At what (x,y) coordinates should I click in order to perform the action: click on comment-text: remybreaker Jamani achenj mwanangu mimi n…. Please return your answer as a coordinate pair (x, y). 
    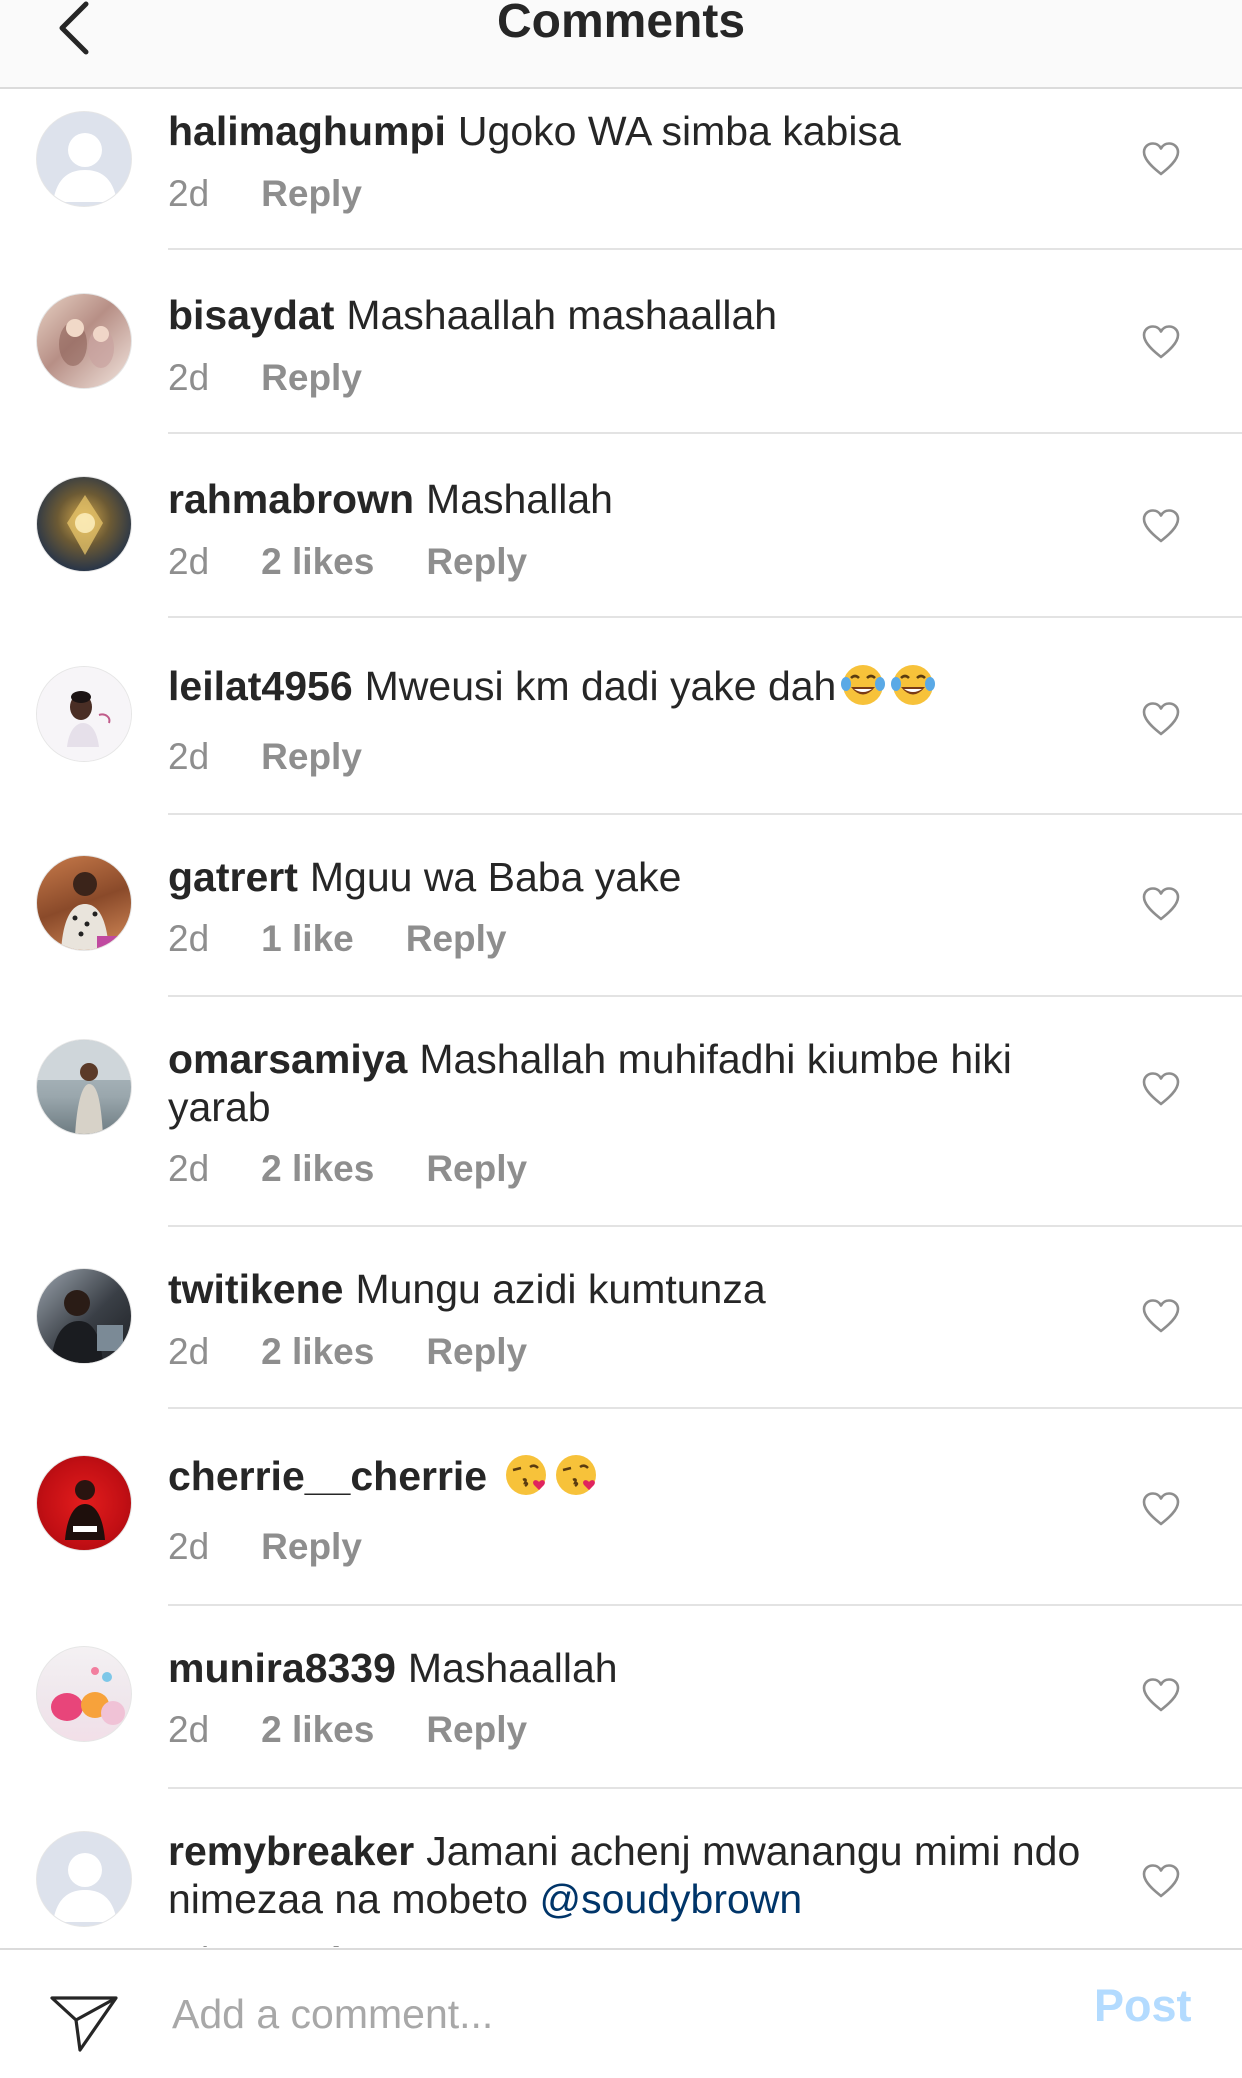
    Looking at the image, I should click on (628, 1875).